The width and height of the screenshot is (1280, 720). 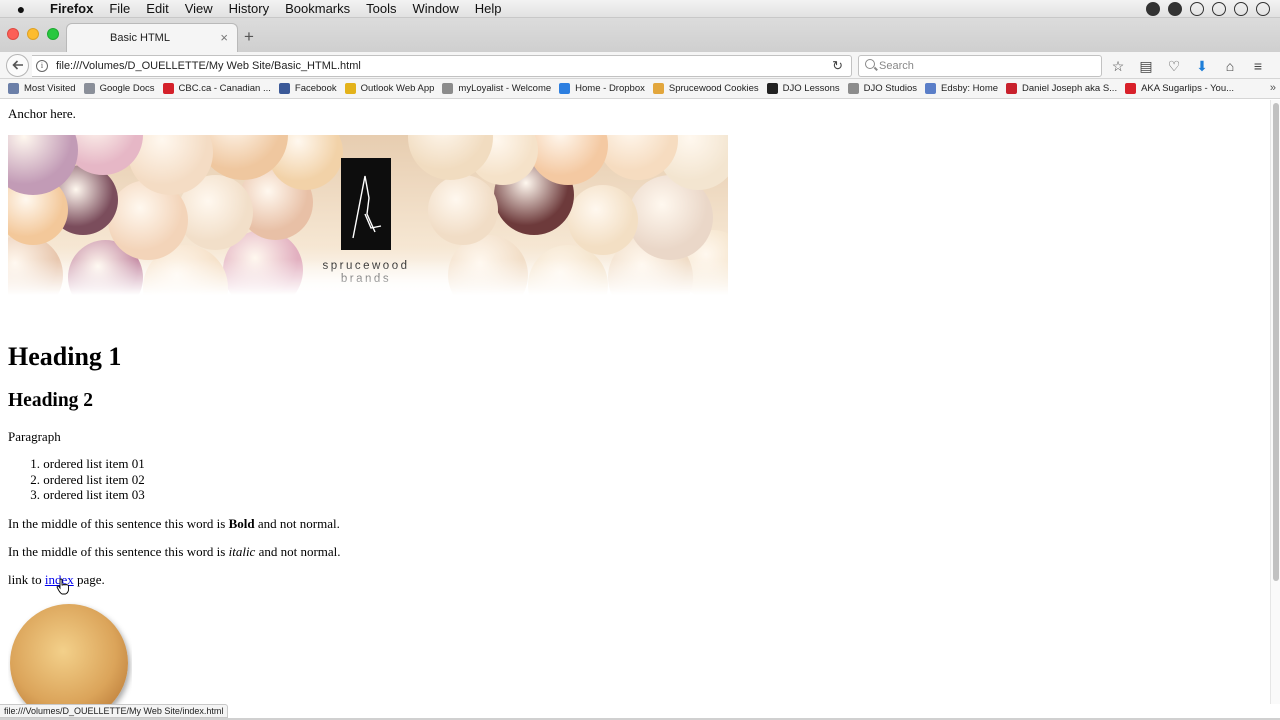 I want to click on bluetooth-icon, so click(x=1263, y=8).